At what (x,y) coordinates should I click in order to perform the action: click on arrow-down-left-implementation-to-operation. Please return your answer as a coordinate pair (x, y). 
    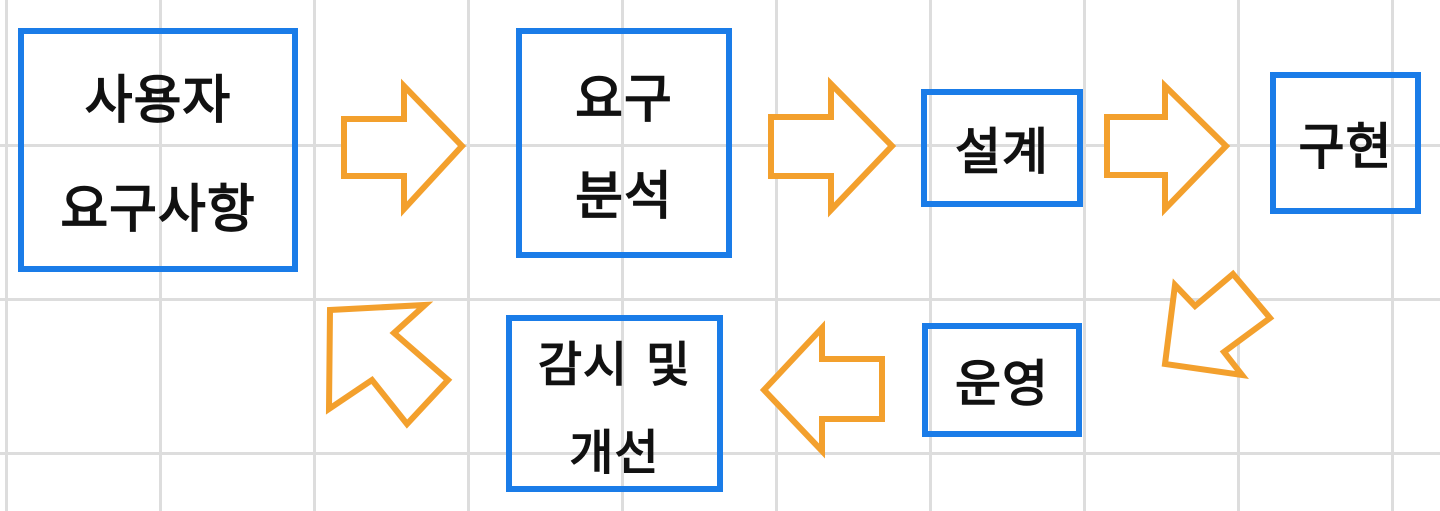
    Looking at the image, I should click on (1218, 324).